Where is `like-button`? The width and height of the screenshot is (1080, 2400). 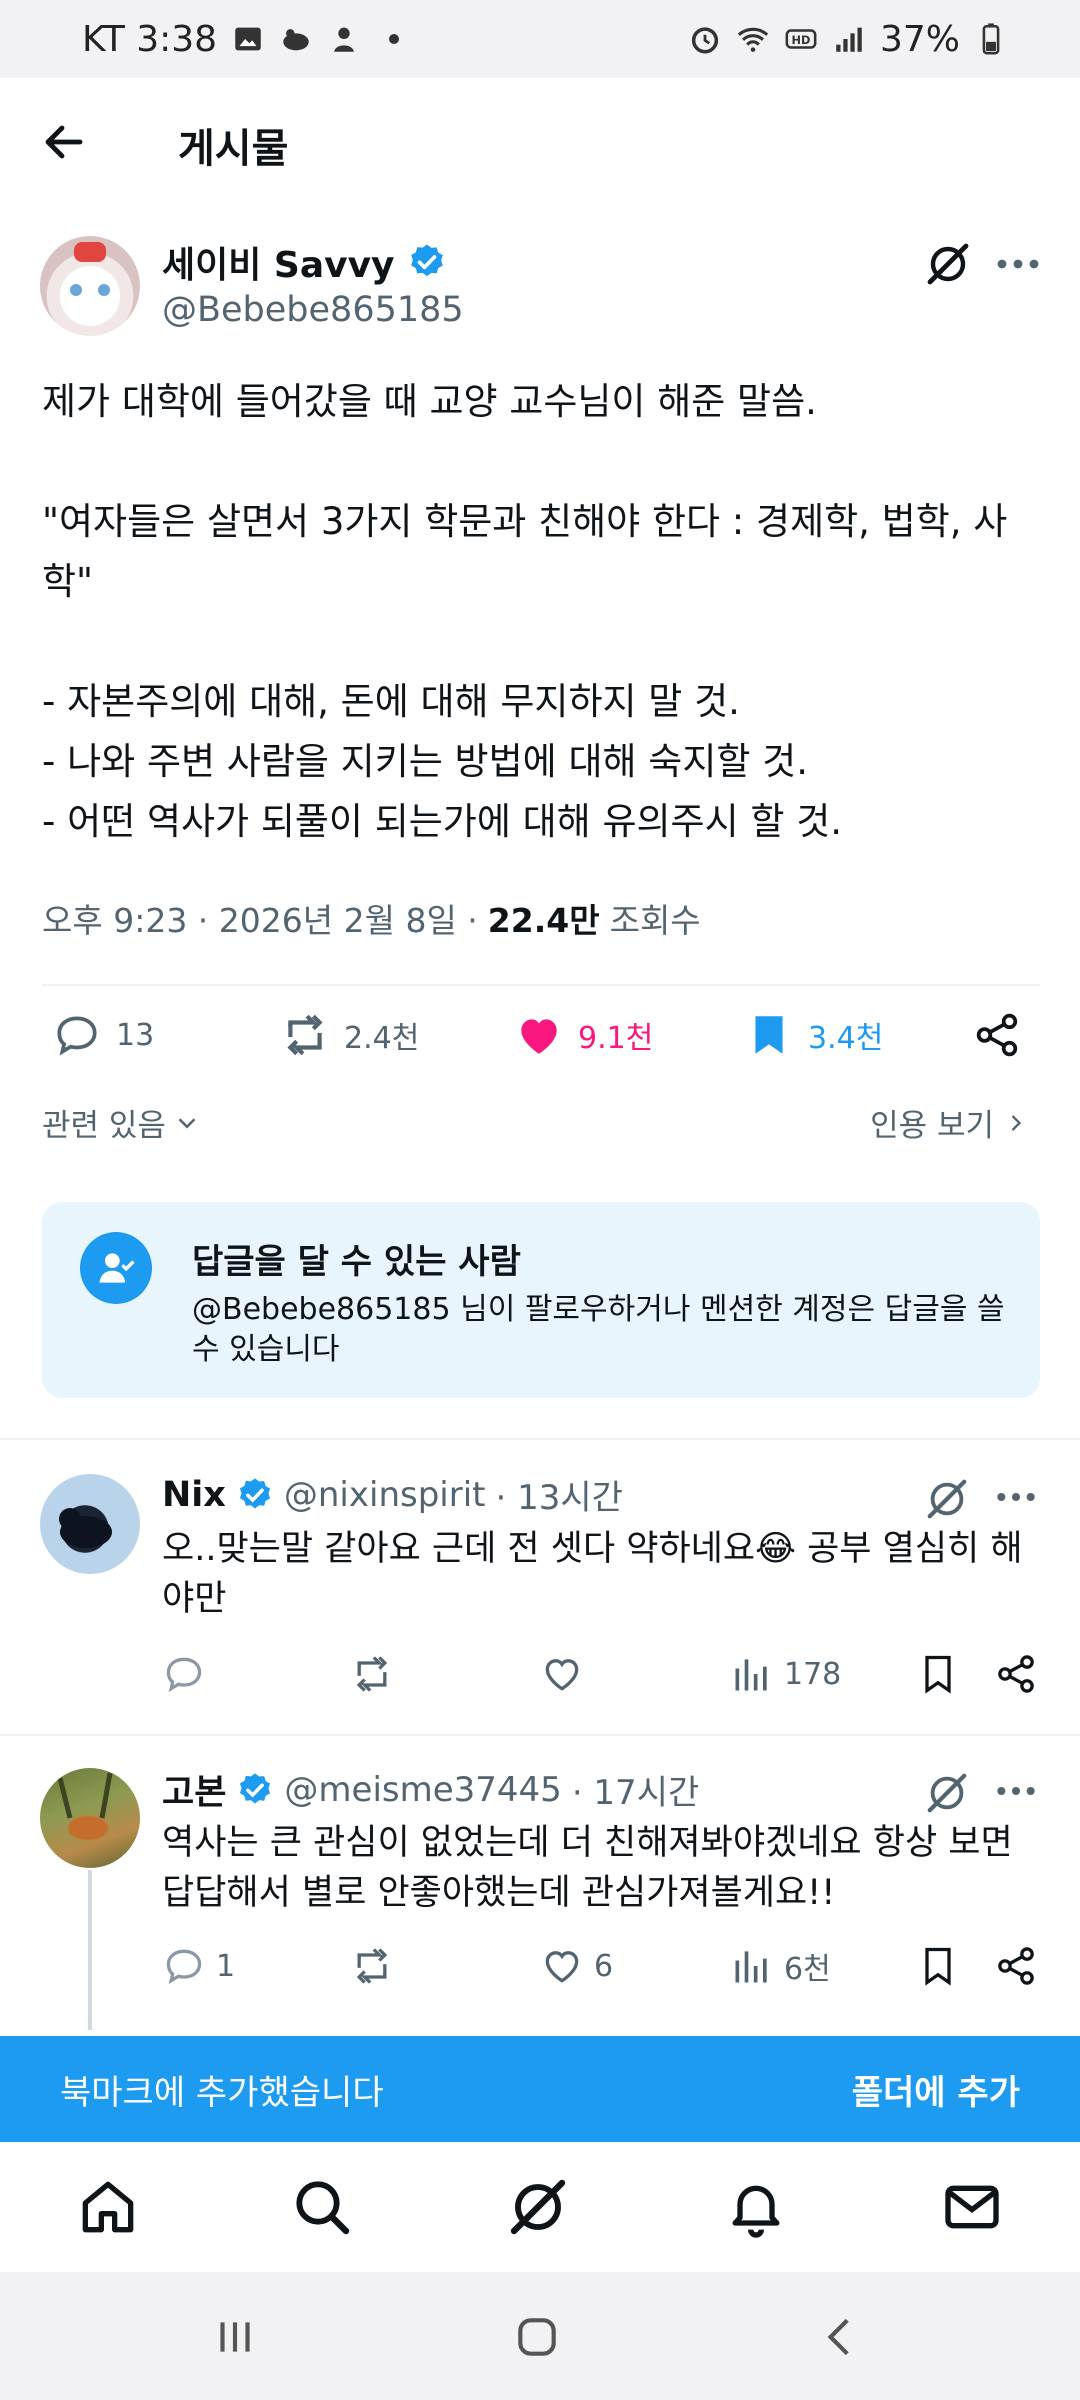 like-button is located at coordinates (567, 1674).